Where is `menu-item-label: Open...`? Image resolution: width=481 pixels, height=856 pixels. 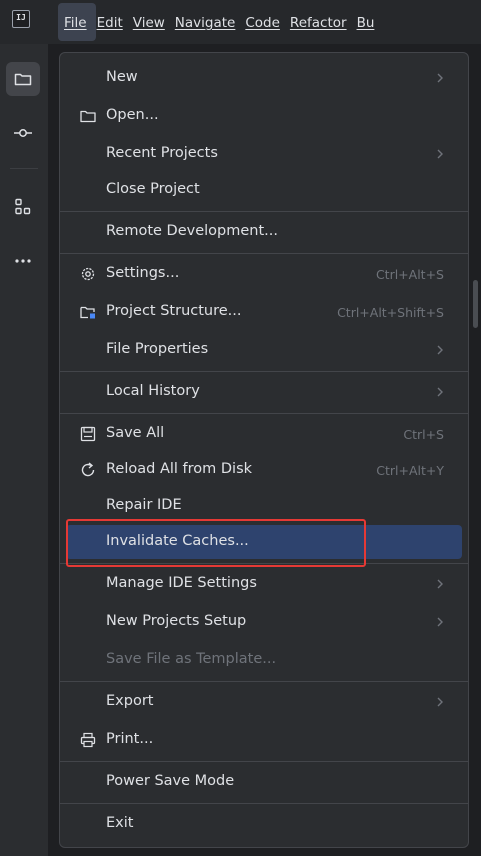 menu-item-label: Open... is located at coordinates (132, 115).